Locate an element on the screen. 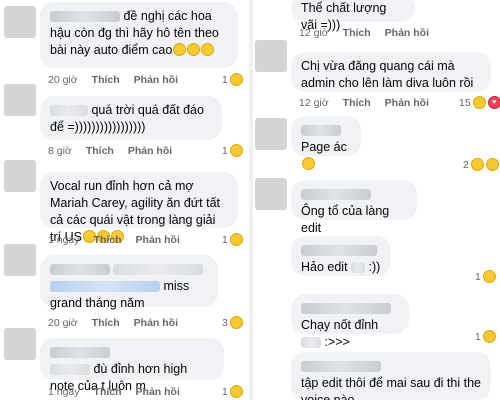  comment-bubble: Chạy nốt đỉnh :>>> is located at coordinates (350, 321).